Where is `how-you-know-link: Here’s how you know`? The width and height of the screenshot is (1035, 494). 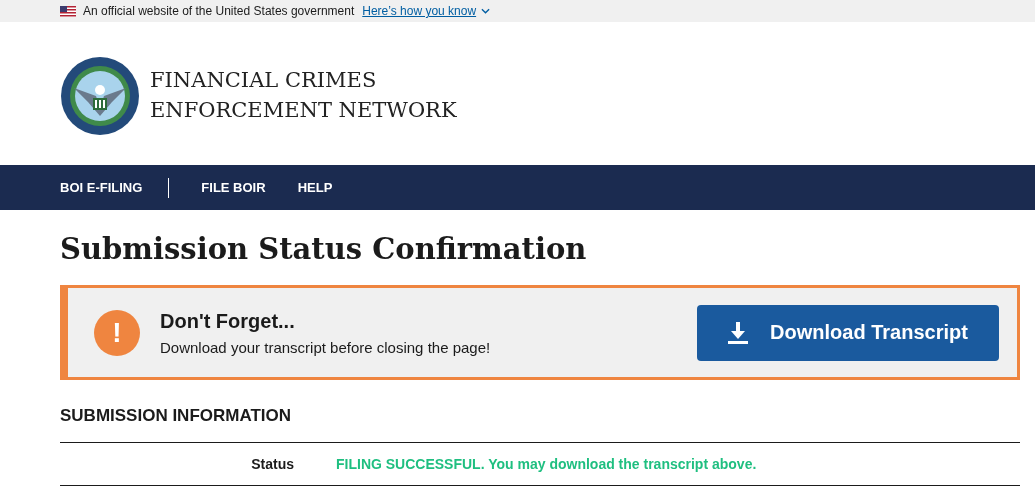 how-you-know-link: Here’s how you know is located at coordinates (419, 11).